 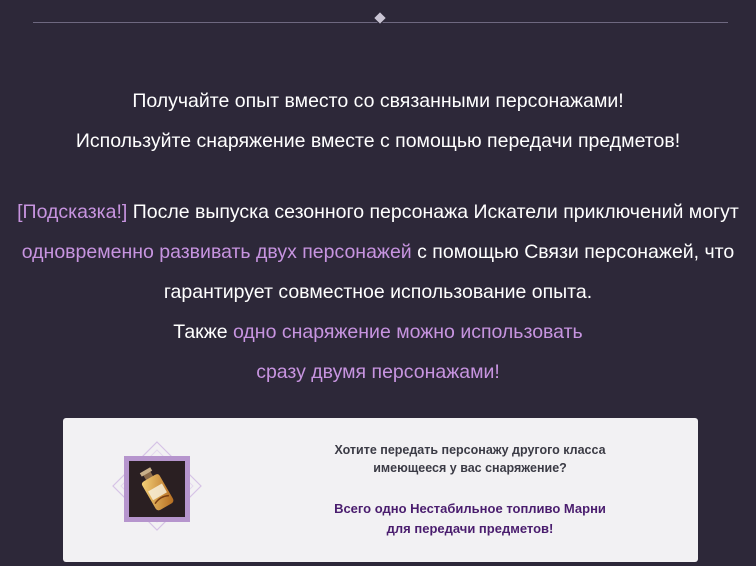 What do you see at coordinates (408, 332) in the screenshot?
I see `hint-line-4-accent: одно снаряжение можно использовать` at bounding box center [408, 332].